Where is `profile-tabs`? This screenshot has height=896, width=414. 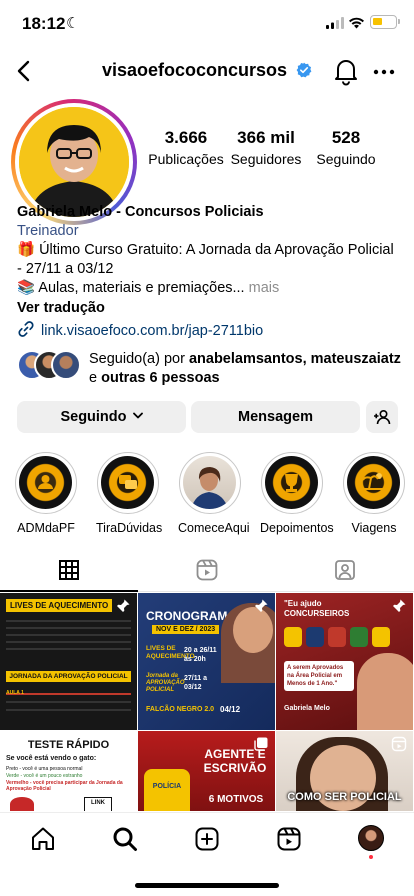 profile-tabs is located at coordinates (207, 570).